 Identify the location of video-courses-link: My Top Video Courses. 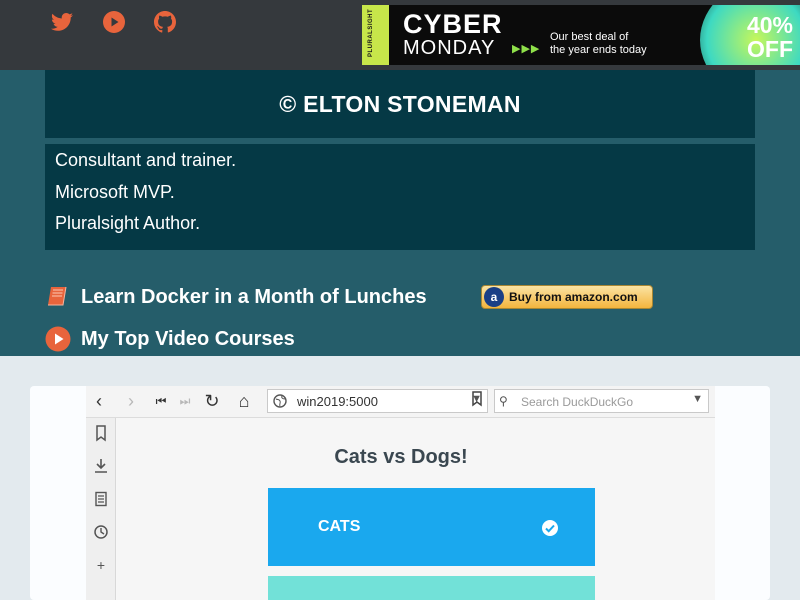
(170, 339).